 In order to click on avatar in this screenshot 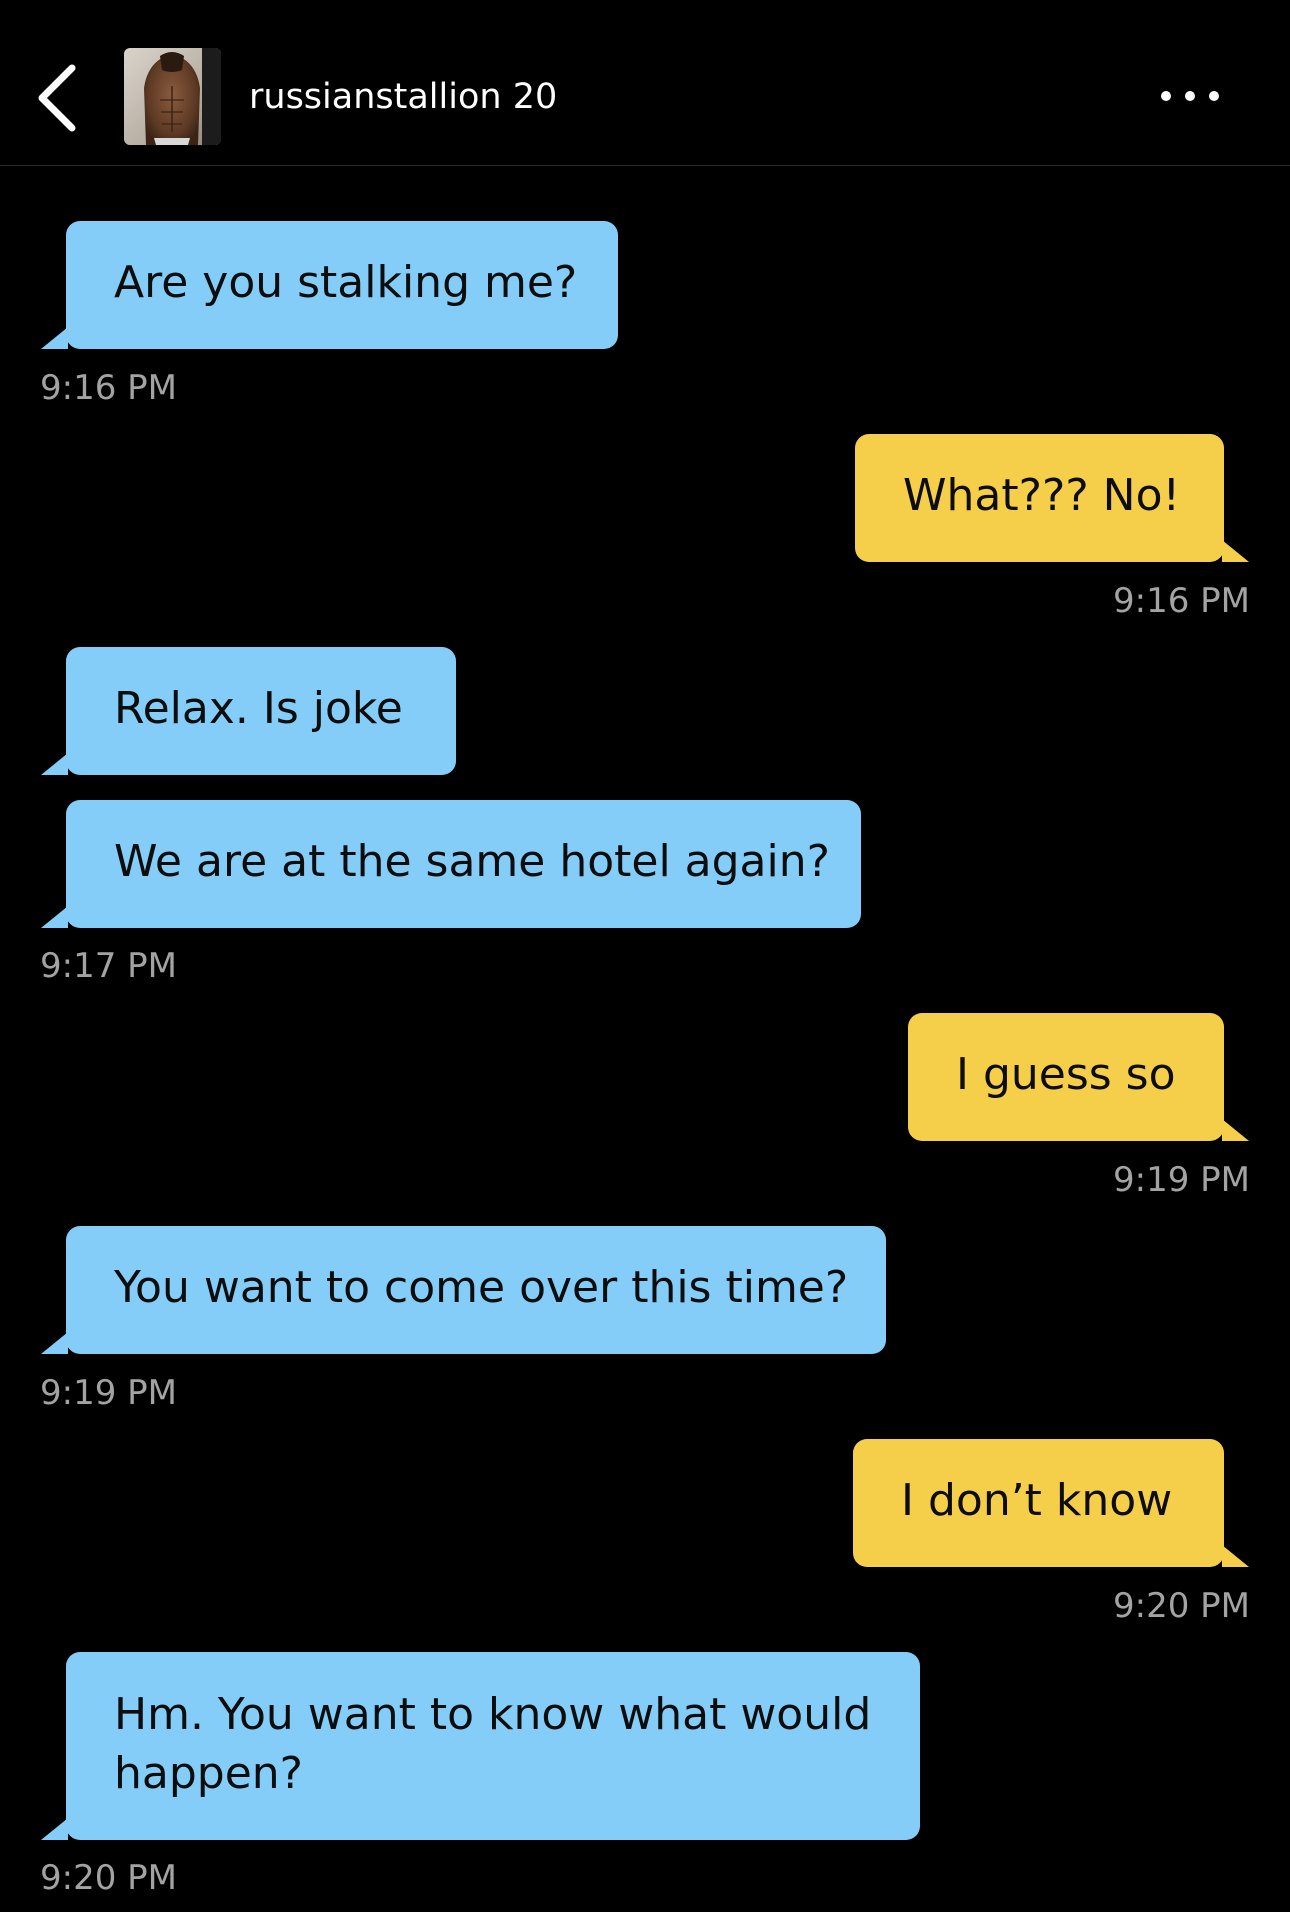, I will do `click(172, 96)`.